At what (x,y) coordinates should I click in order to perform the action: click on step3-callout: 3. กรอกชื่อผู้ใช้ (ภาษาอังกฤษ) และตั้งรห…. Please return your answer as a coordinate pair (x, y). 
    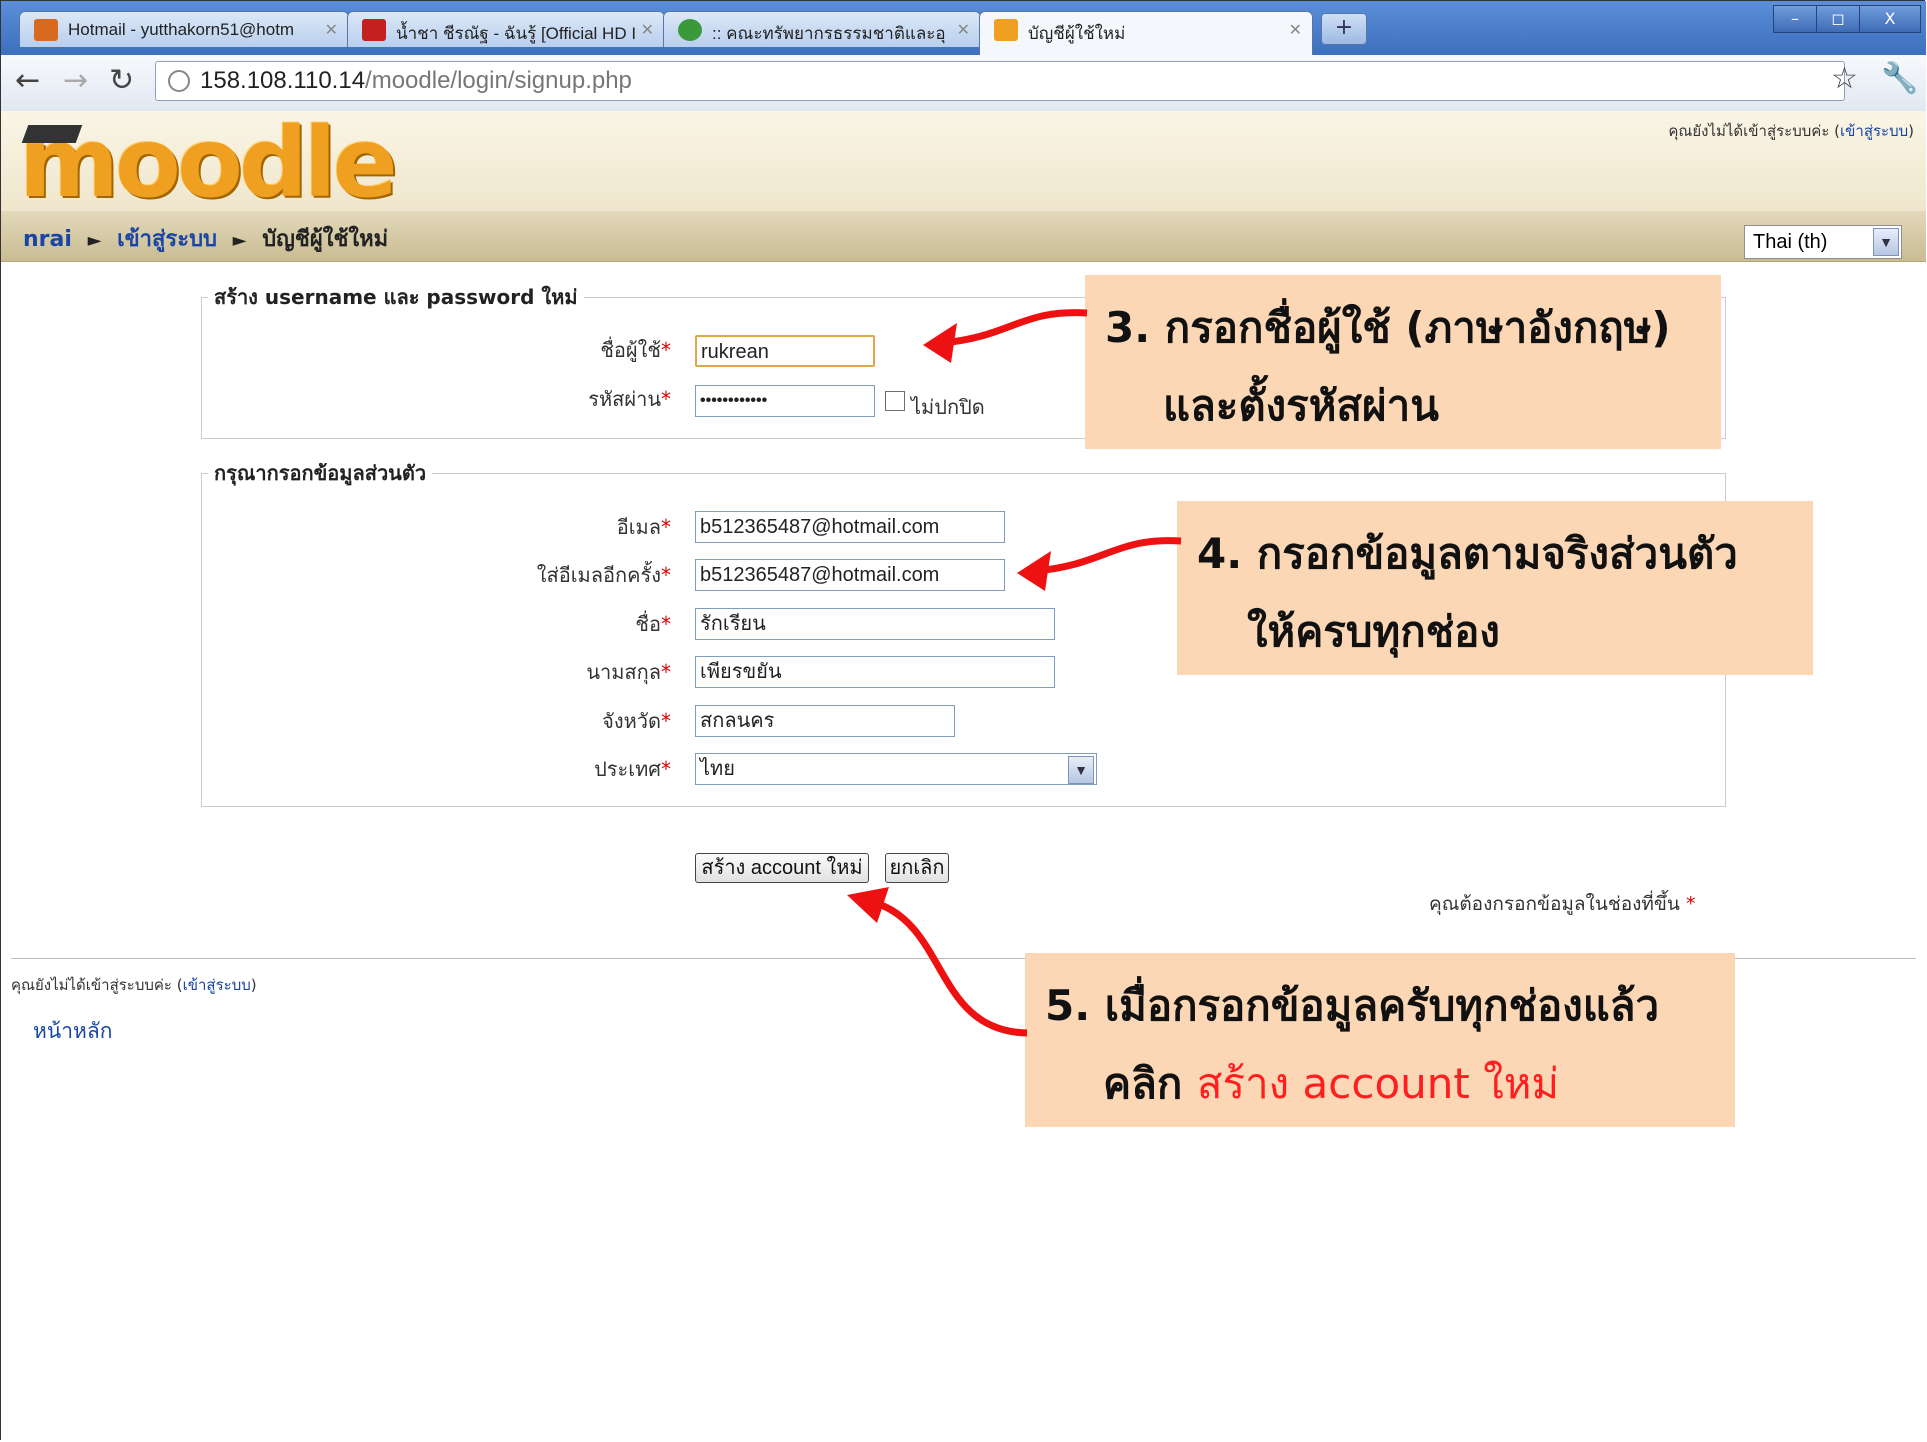
    Looking at the image, I should click on (1403, 362).